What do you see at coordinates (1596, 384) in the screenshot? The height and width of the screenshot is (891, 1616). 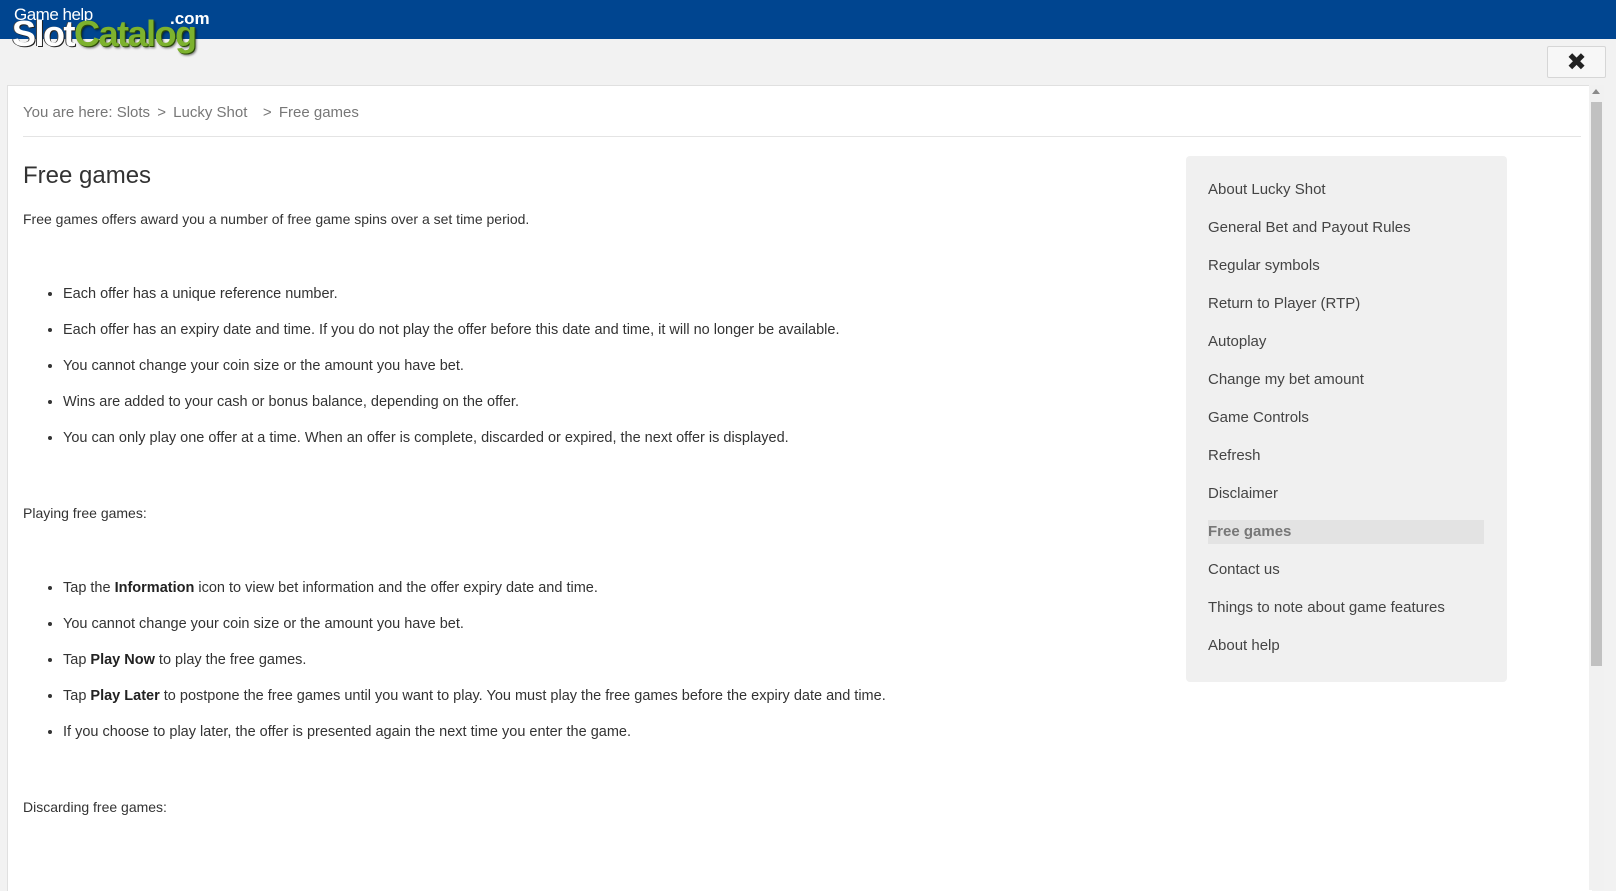 I see `scroll-thumb` at bounding box center [1596, 384].